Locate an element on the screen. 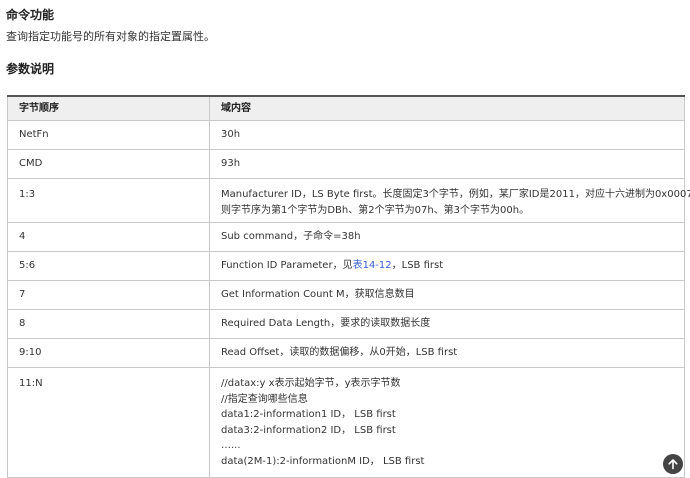  table-row: CMD 93h is located at coordinates (346, 164).